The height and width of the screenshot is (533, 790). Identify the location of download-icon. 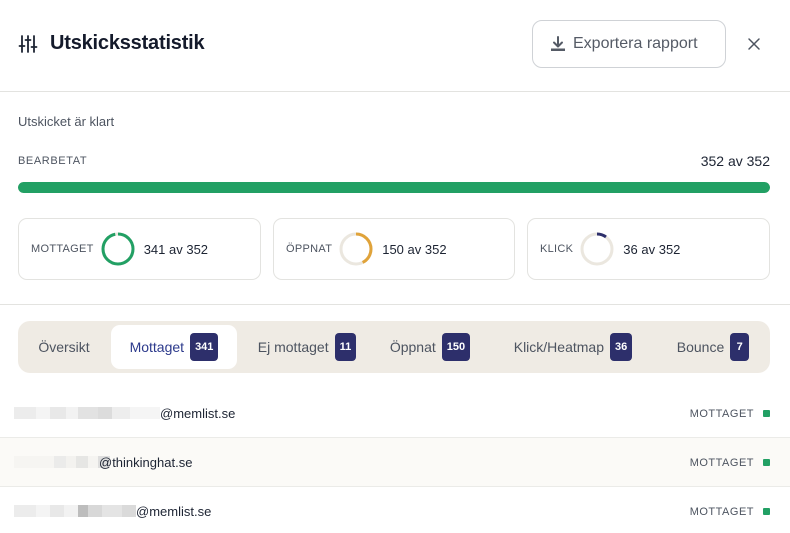
(558, 43).